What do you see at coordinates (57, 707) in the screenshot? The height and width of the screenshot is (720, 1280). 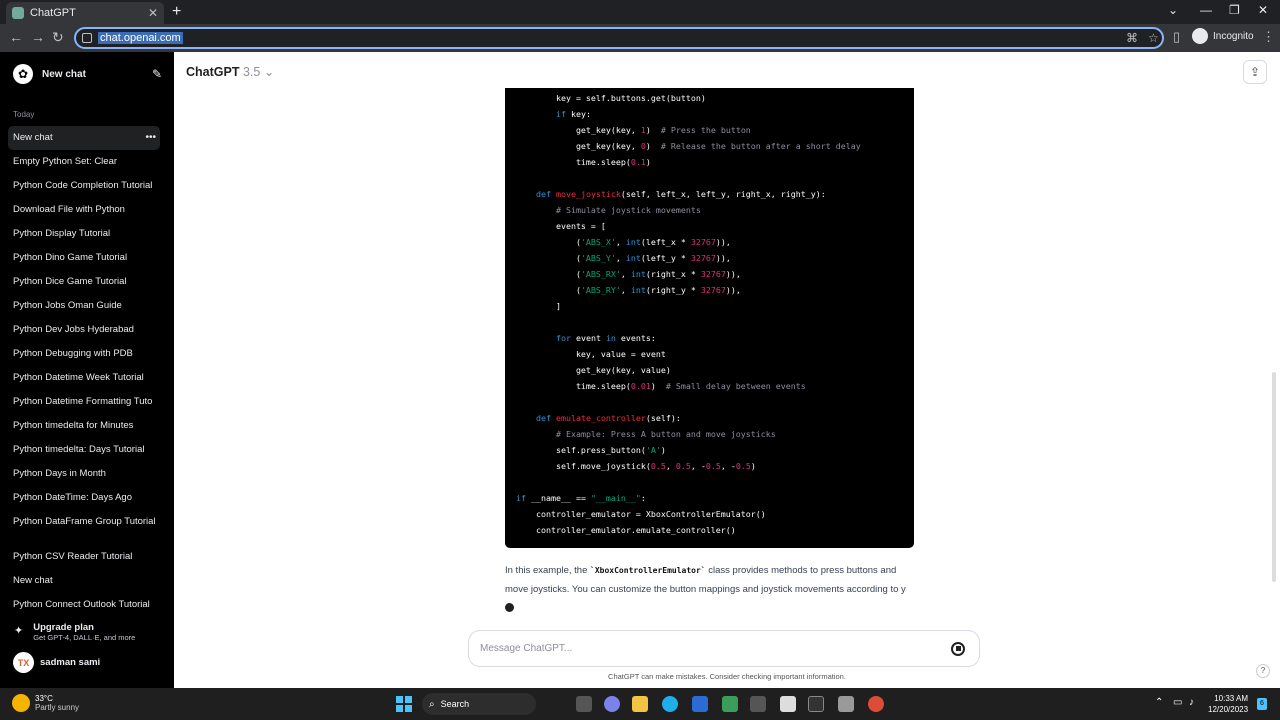 I see `weather-condition: Partly sunny` at bounding box center [57, 707].